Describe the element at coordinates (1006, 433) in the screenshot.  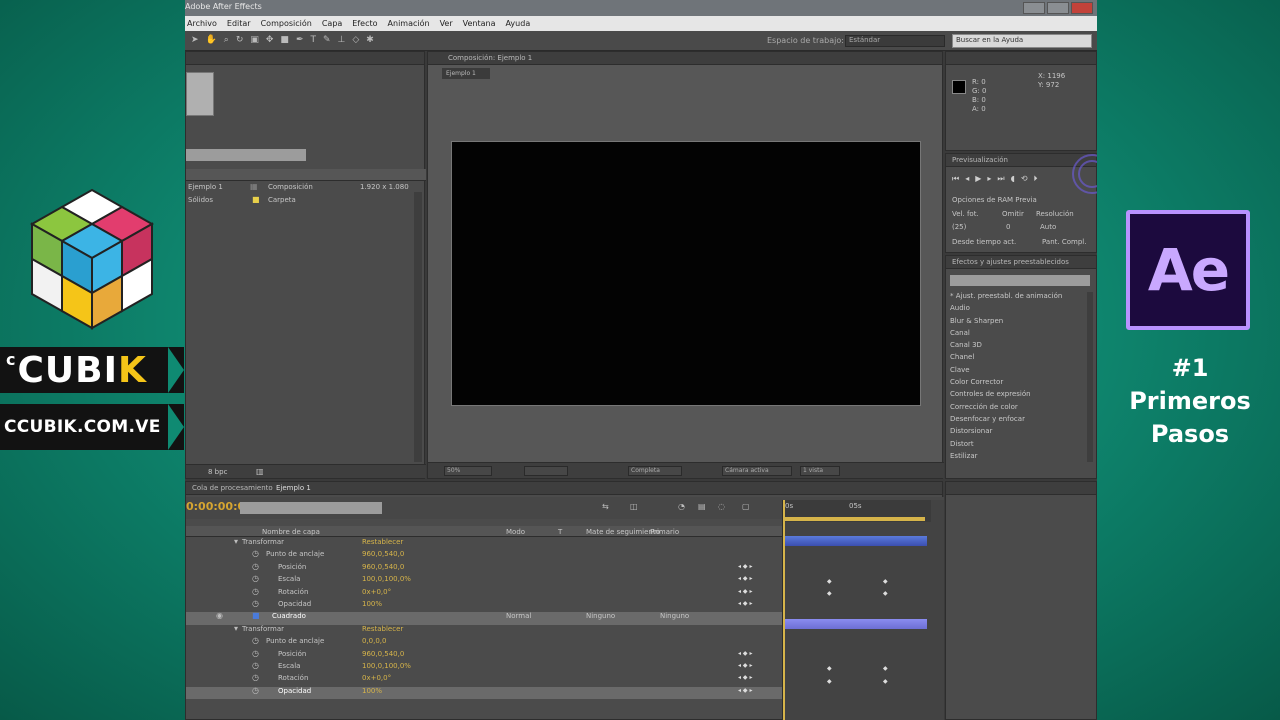
I see `effects-item: Distorsionar` at that location.